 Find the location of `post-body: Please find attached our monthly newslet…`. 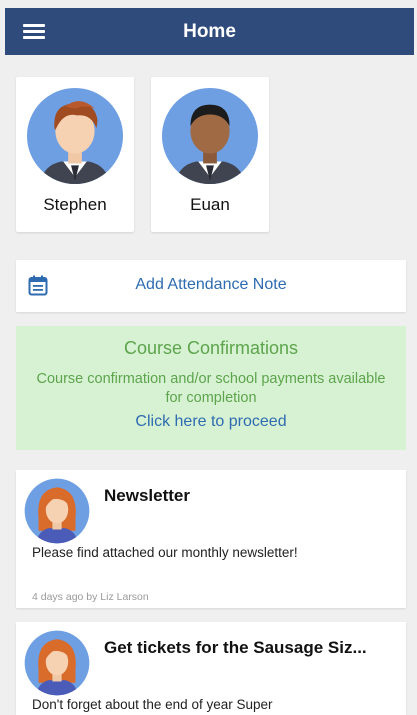

post-body: Please find attached our monthly newslet… is located at coordinates (165, 552).